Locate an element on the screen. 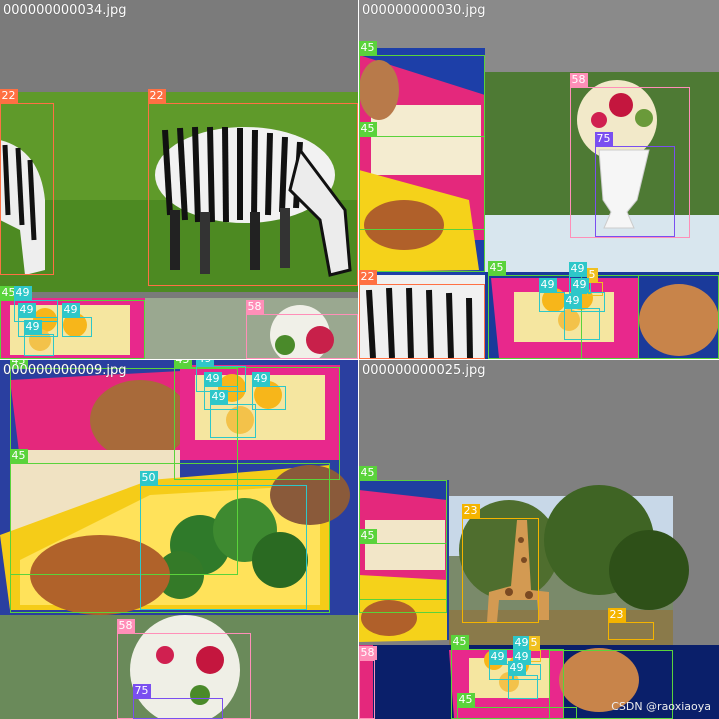  broccoli-box: 50 is located at coordinates (223, 540).